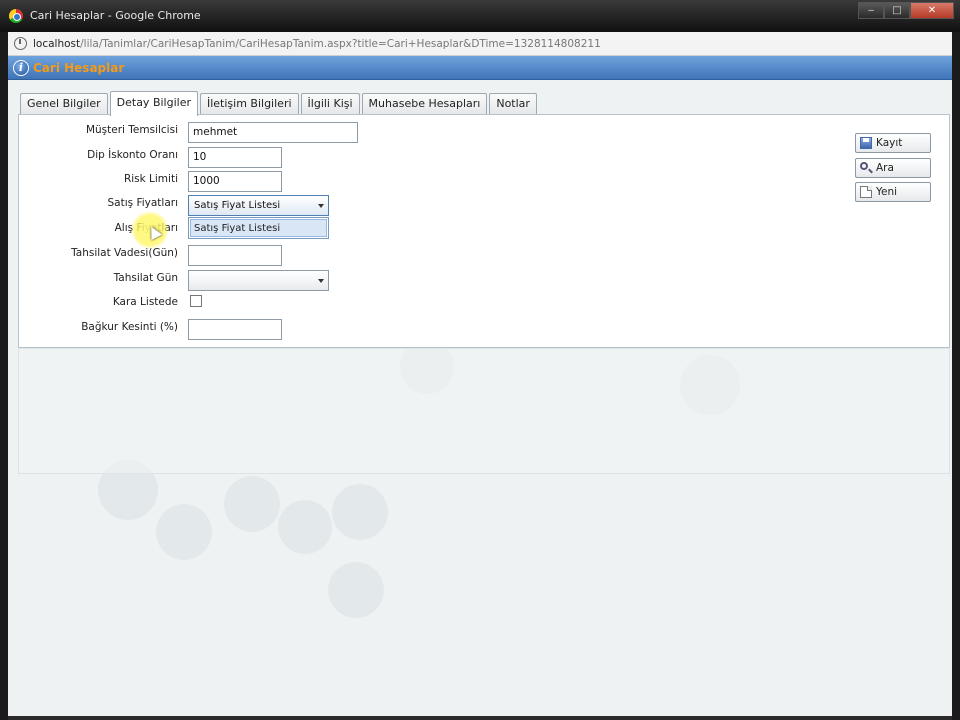 Image resolution: width=960 pixels, height=720 pixels. Describe the element at coordinates (129, 327) in the screenshot. I see `bagkur-kesinti-label: Bağkur Kesinti (%)` at that location.